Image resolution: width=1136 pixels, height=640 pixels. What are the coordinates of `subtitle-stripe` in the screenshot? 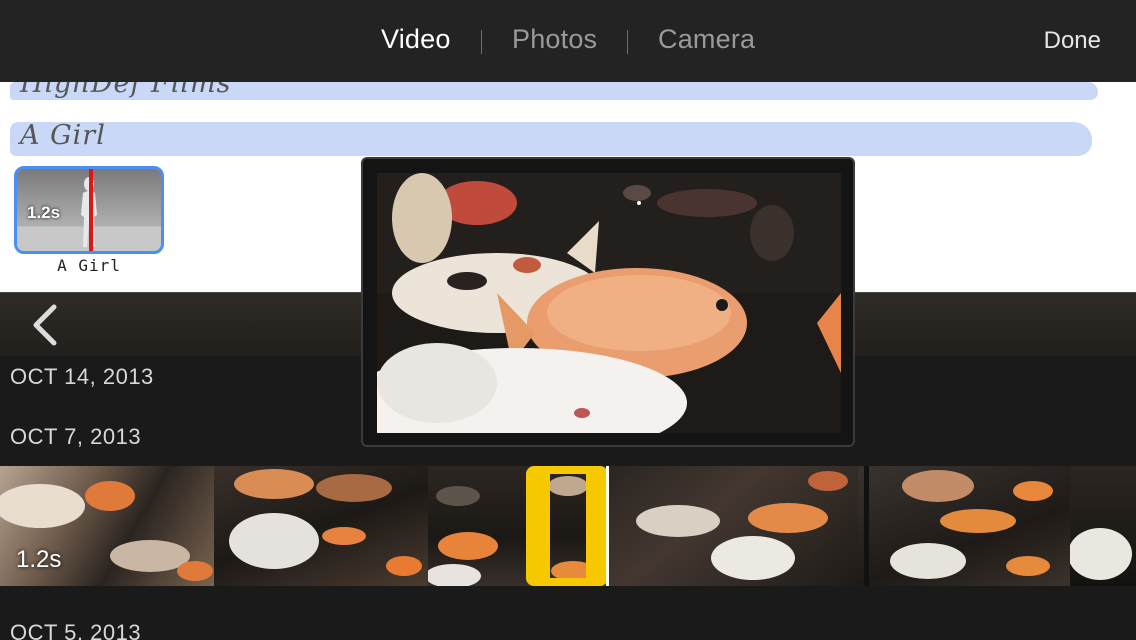 It's located at (551, 139).